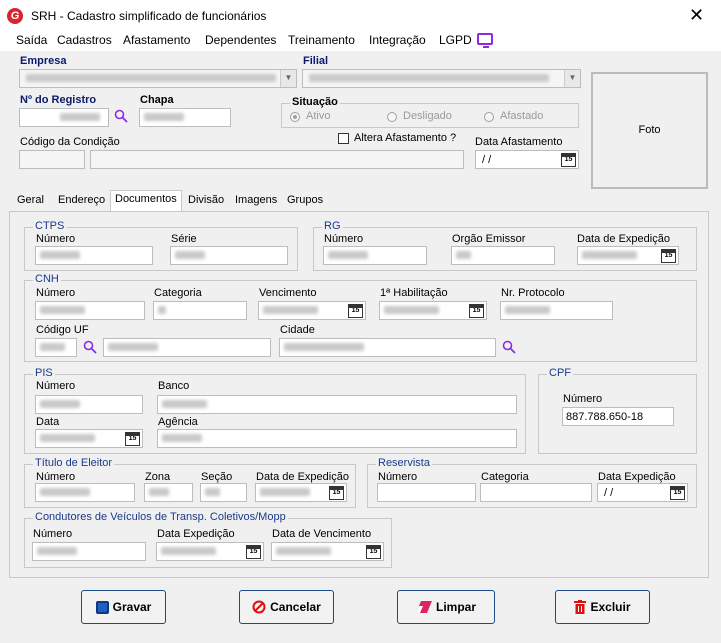 Image resolution: width=721 pixels, height=643 pixels. What do you see at coordinates (158, 78) in the screenshot?
I see `empresa-combo: ▼` at bounding box center [158, 78].